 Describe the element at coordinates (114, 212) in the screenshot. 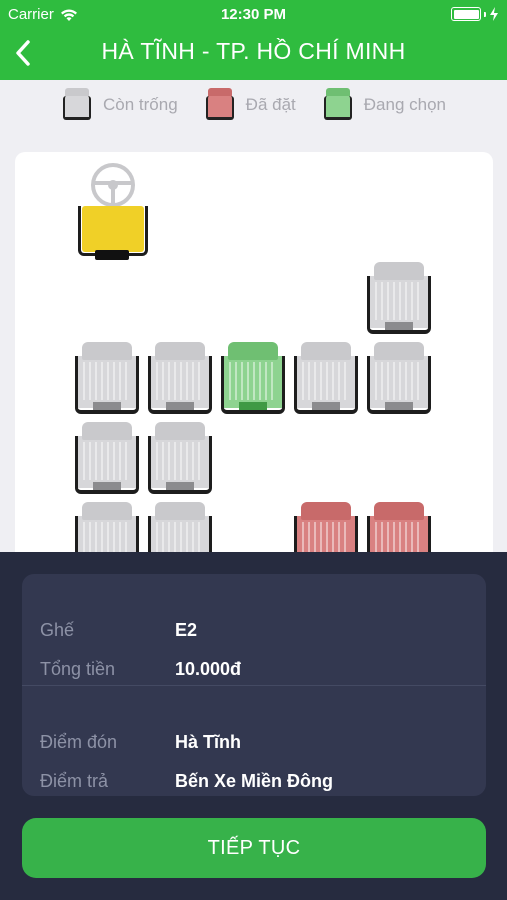

I see `driver-seat` at that location.